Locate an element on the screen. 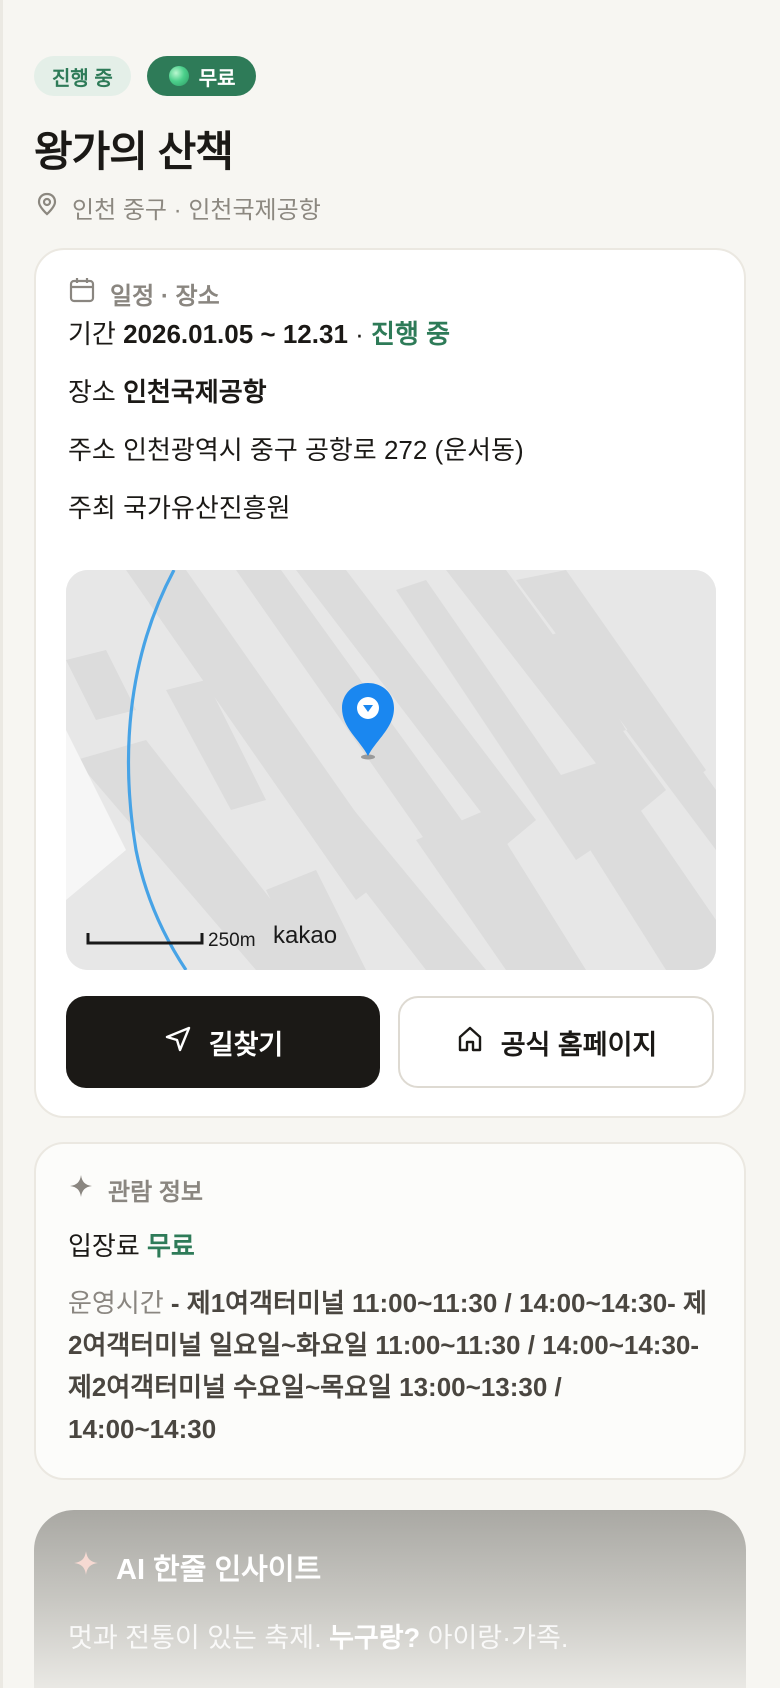 The width and height of the screenshot is (780, 1688). ai-text-c: 아이랑·가족. is located at coordinates (498, 1638).